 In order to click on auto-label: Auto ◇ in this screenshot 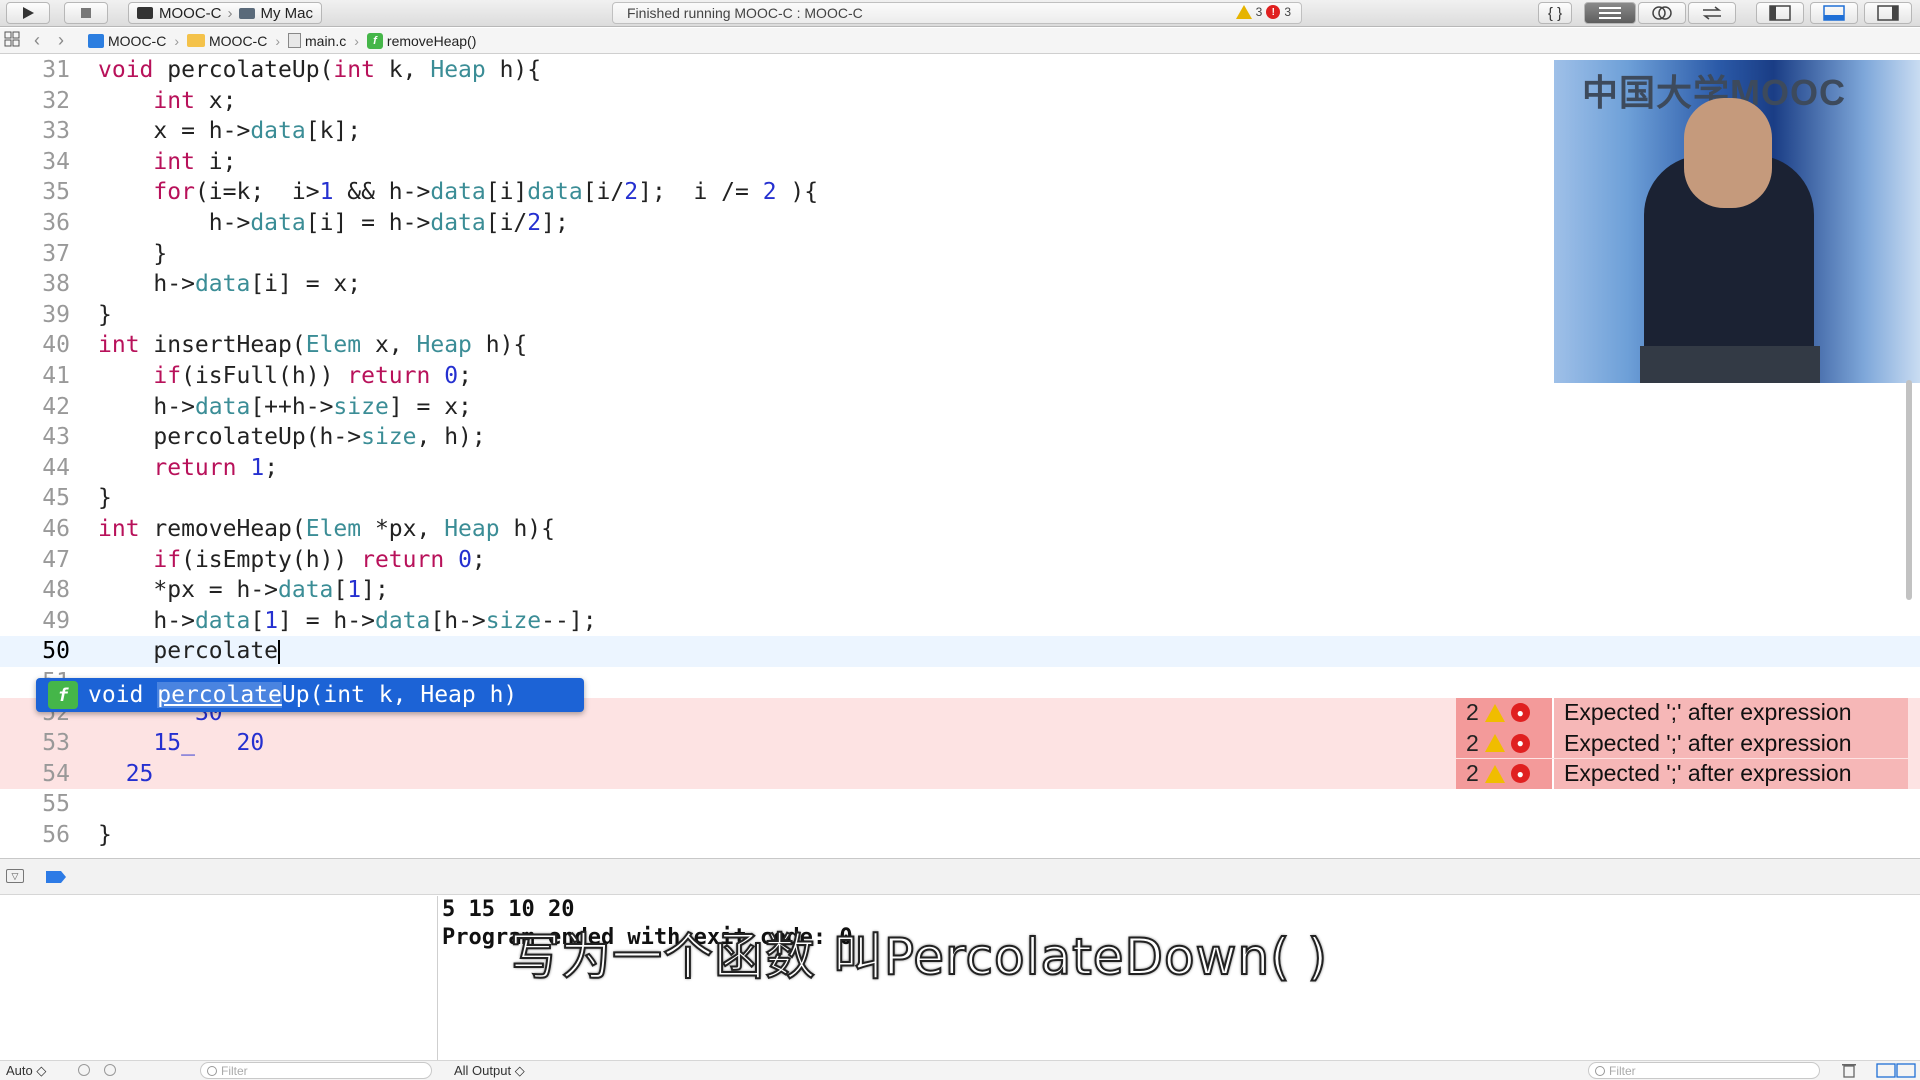, I will do `click(26, 1070)`.